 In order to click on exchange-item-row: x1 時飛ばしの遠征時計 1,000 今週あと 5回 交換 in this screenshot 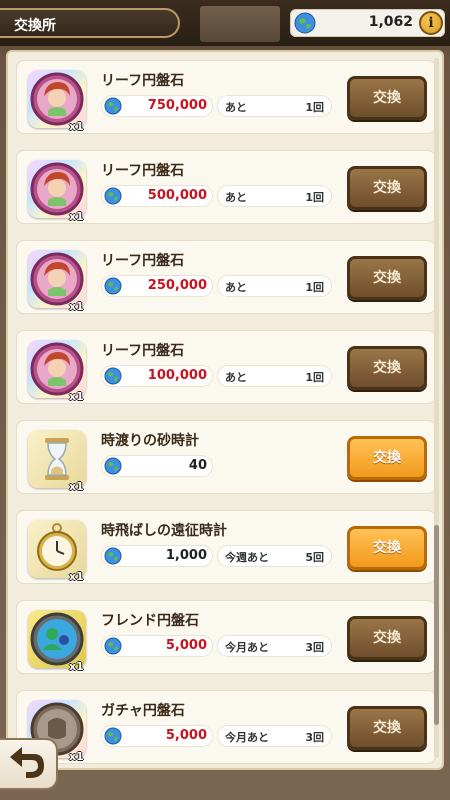, I will do `click(226, 547)`.